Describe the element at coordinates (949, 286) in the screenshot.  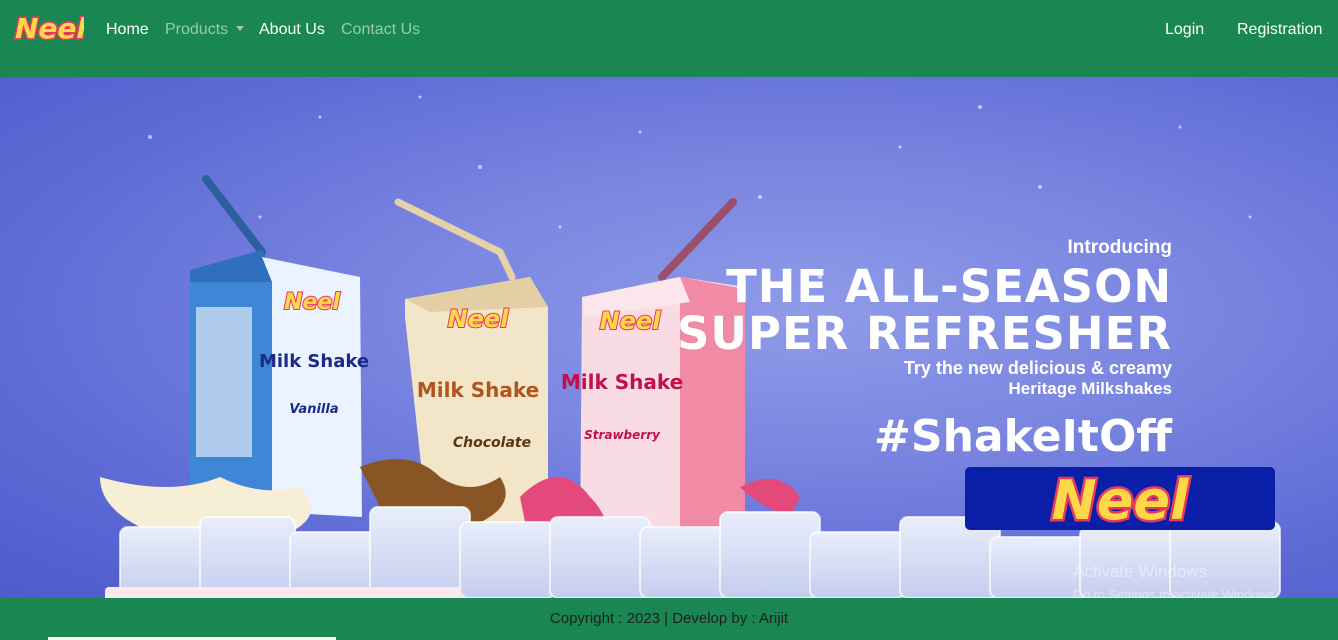
I see `hero-headline-line1: THE ALL-SEASON` at that location.